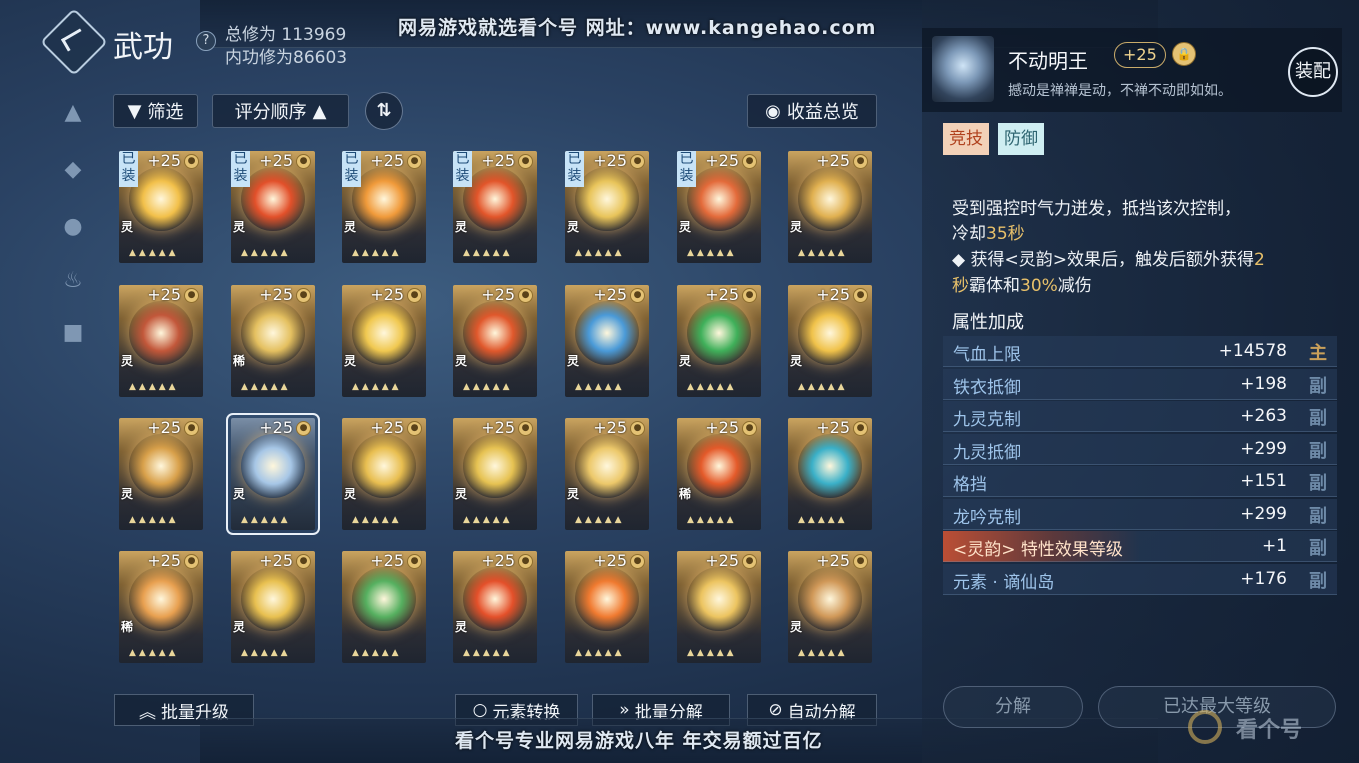 Image resolution: width=1359 pixels, height=763 pixels. I want to click on desc-line-4: 秒霸体和30%减伤, so click(1022, 283).